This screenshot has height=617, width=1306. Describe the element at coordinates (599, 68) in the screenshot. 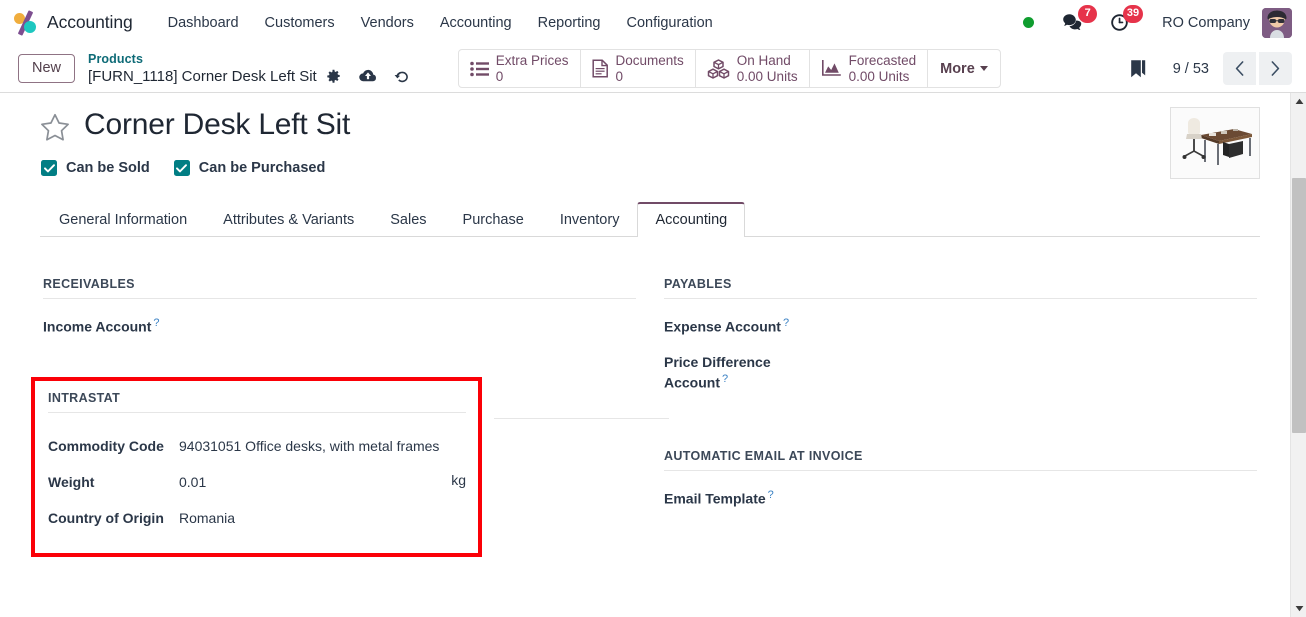

I see `document-icon` at that location.